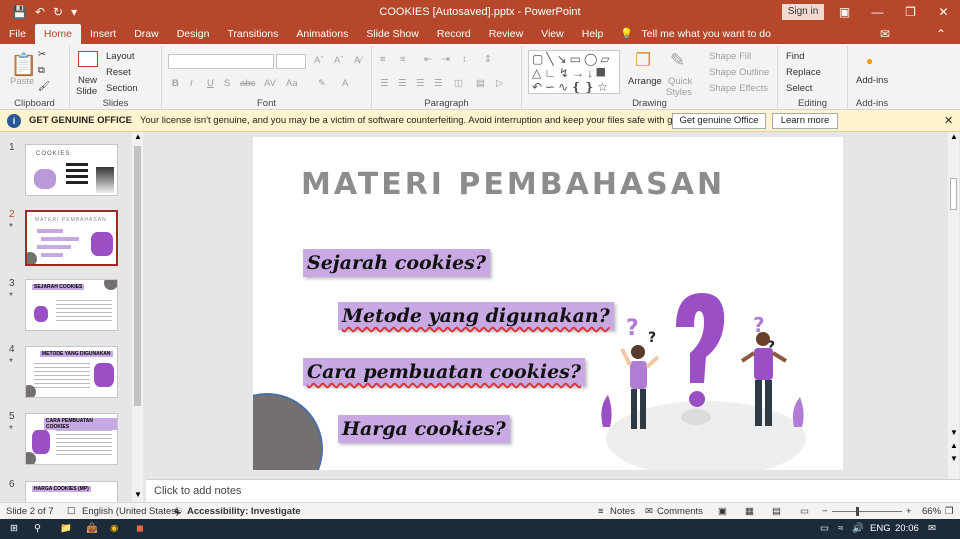 The width and height of the screenshot is (960, 539). Describe the element at coordinates (910, 12) in the screenshot. I see `maximize-icon: ❐` at that location.